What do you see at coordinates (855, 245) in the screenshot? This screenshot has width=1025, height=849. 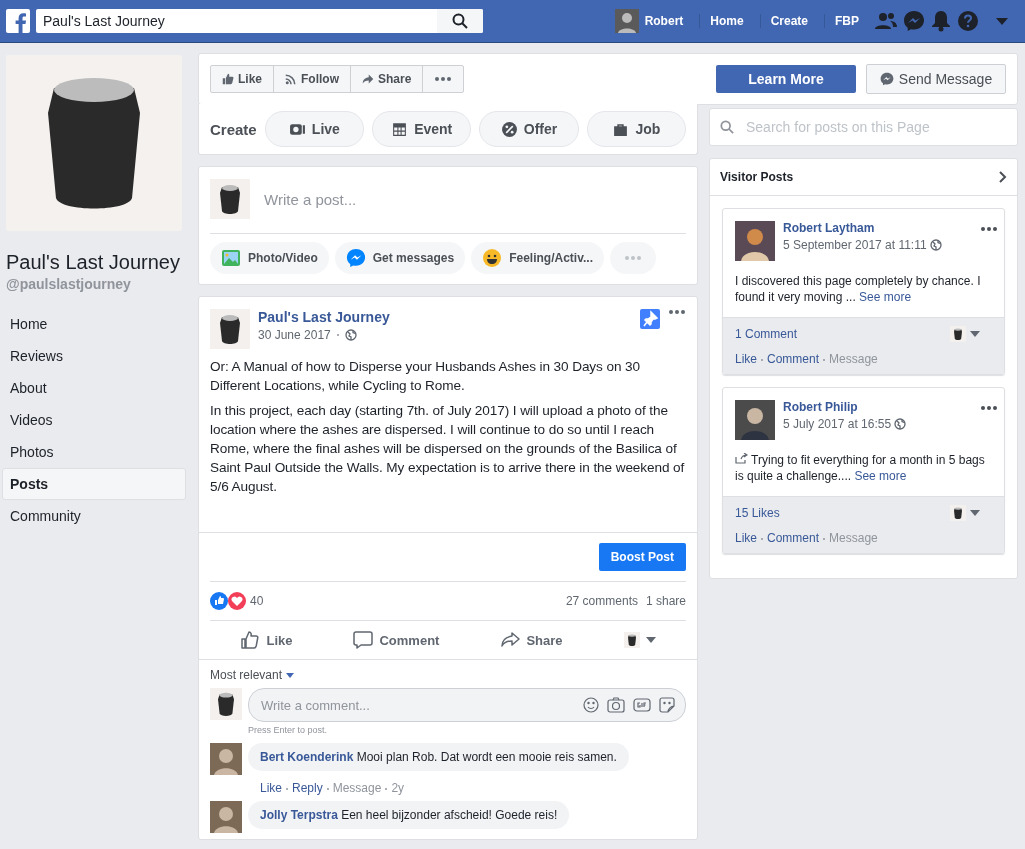 I see `post-date: 5 September 2017 at 11:11` at bounding box center [855, 245].